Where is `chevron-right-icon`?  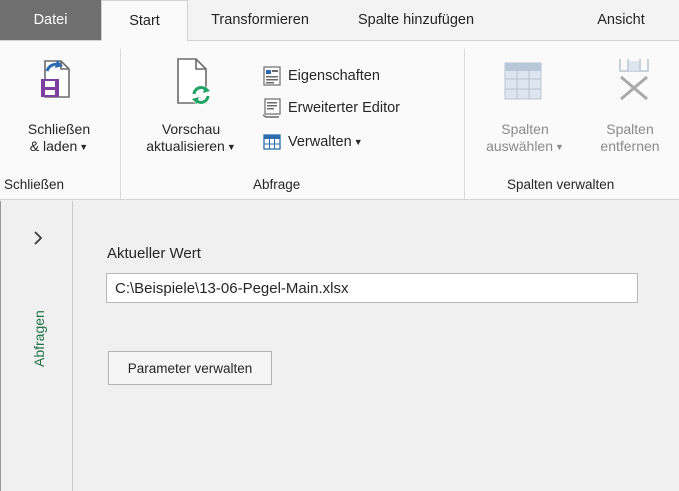 chevron-right-icon is located at coordinates (38, 238).